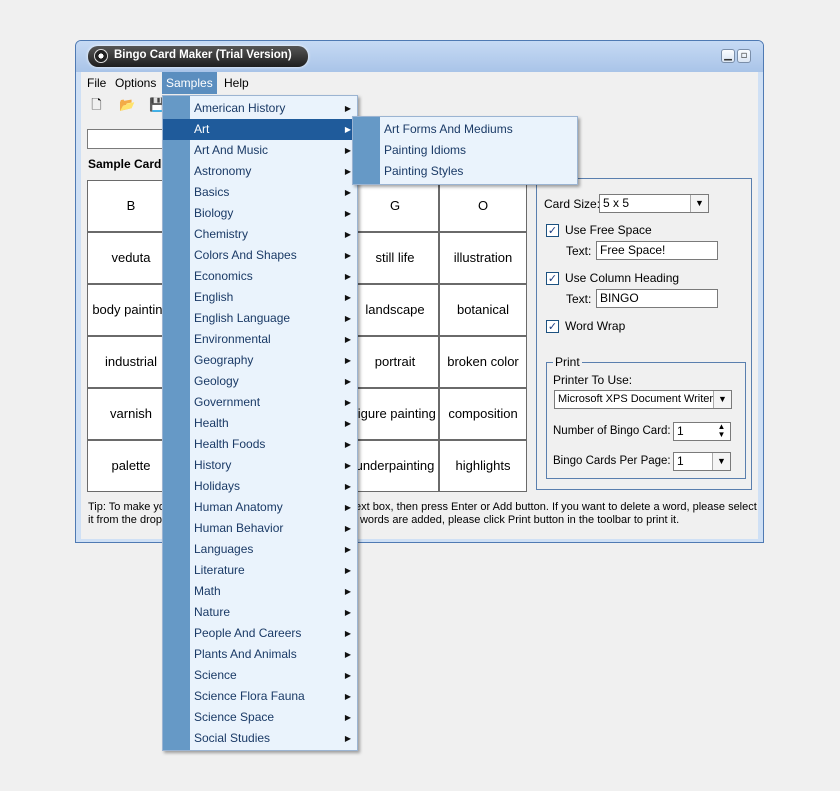  Describe the element at coordinates (721, 431) in the screenshot. I see `stepper-arrows-icon: ▲ ▼` at that location.